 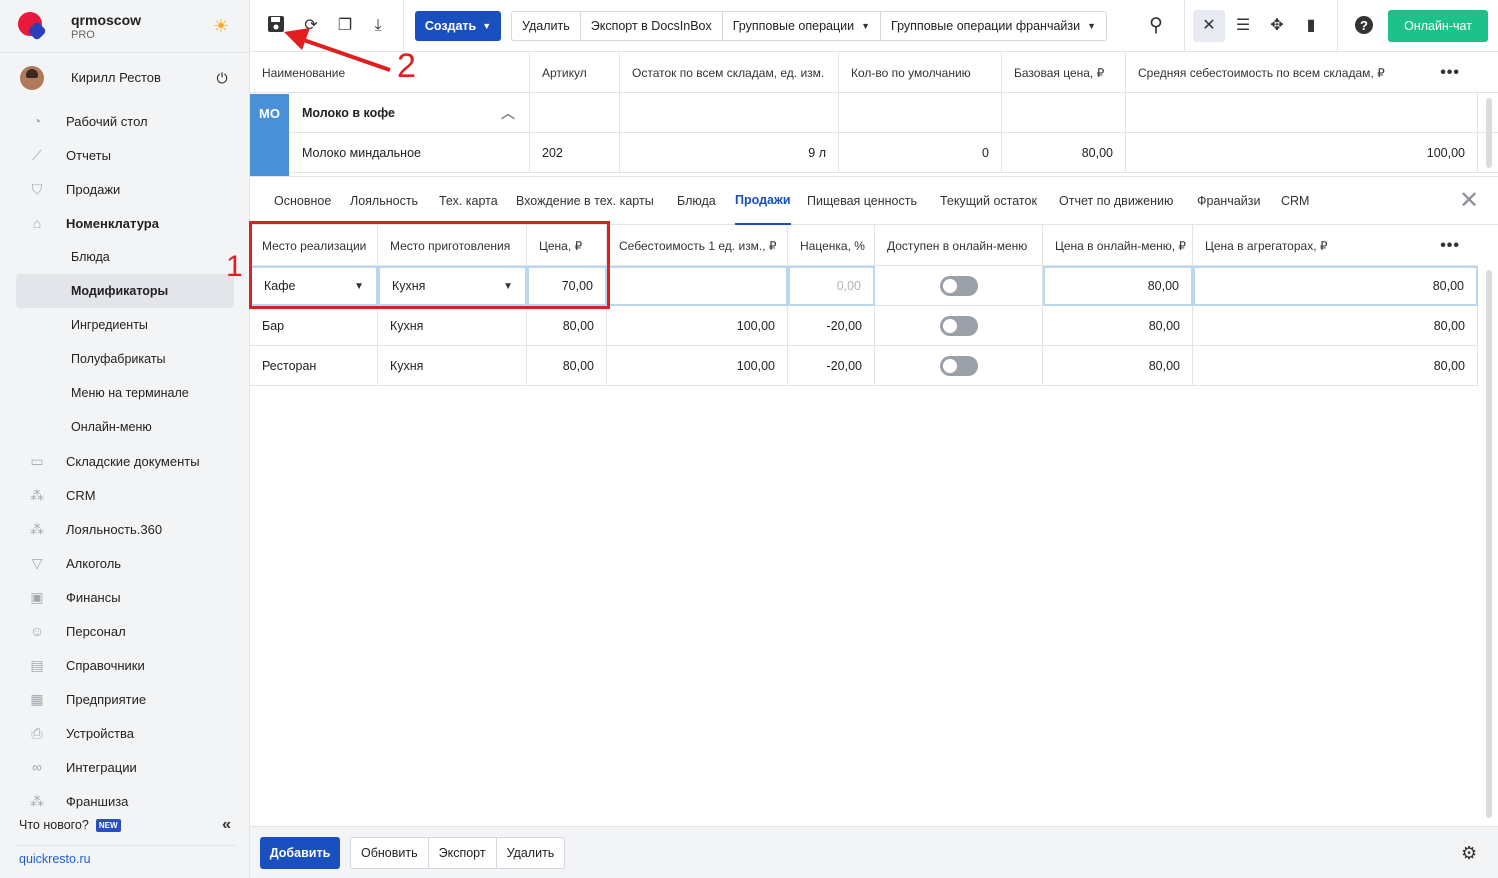 What do you see at coordinates (300, 853) in the screenshot?
I see `add-button: Добавить` at bounding box center [300, 853].